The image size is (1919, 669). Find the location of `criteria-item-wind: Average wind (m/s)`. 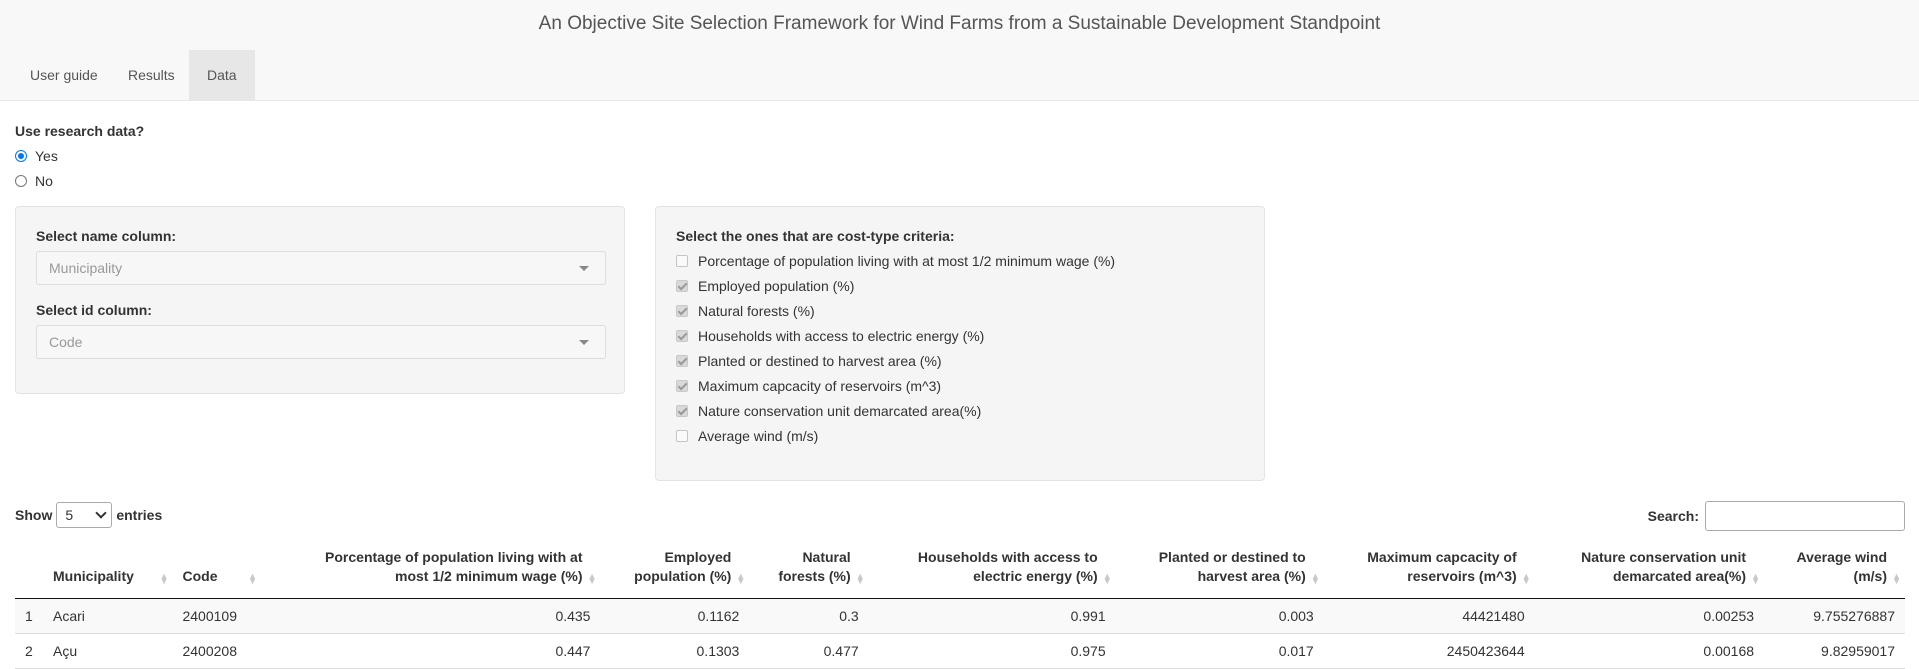

criteria-item-wind: Average wind (m/s) is located at coordinates (747, 436).